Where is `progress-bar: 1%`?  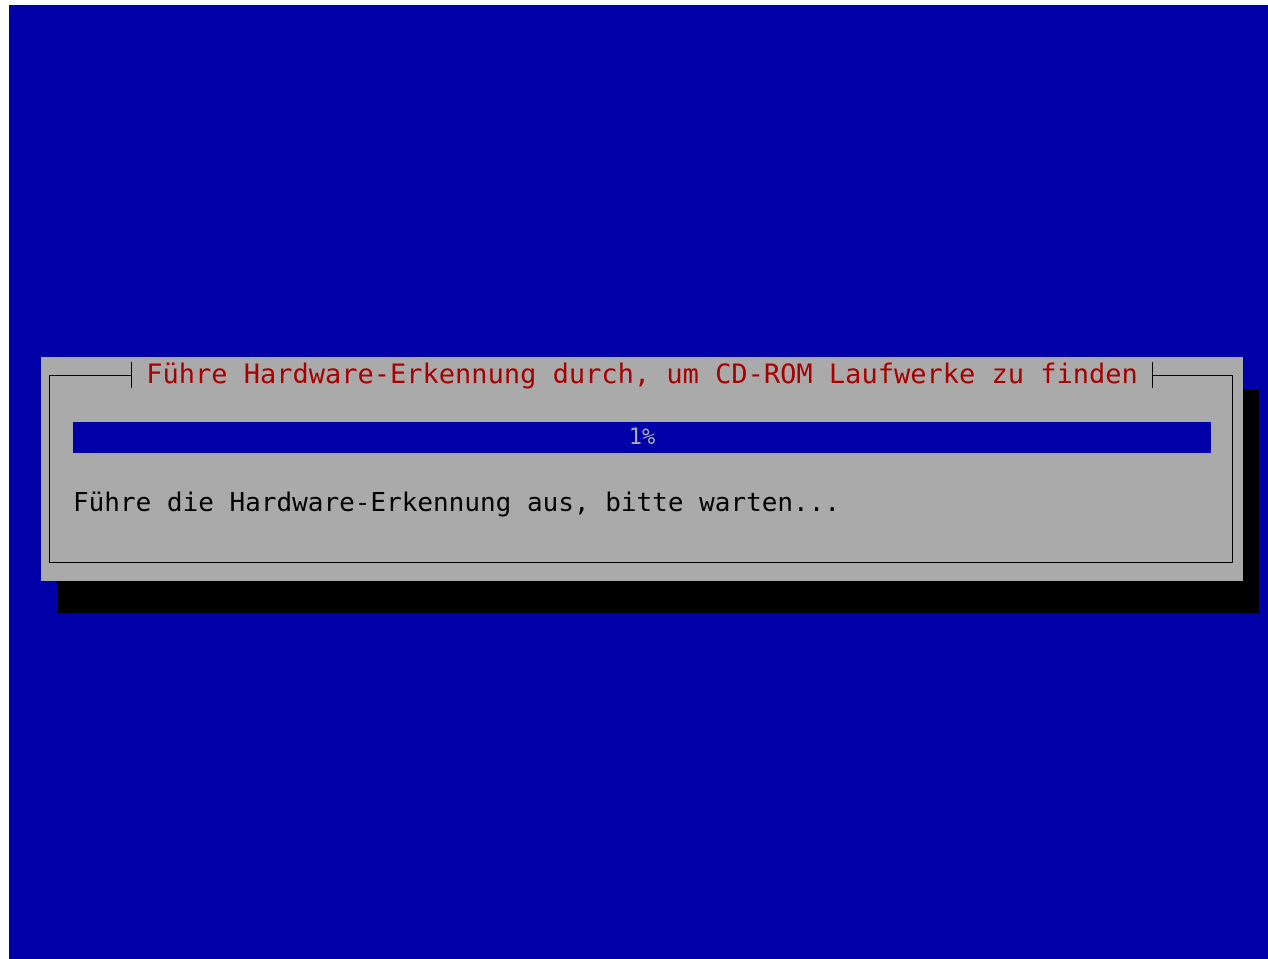 progress-bar: 1% is located at coordinates (642, 437).